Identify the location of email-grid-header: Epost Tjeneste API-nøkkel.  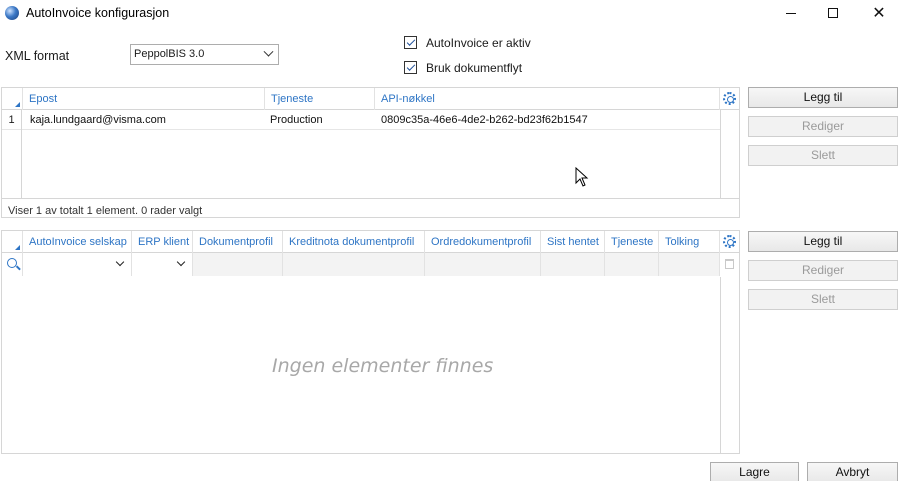
(370, 99).